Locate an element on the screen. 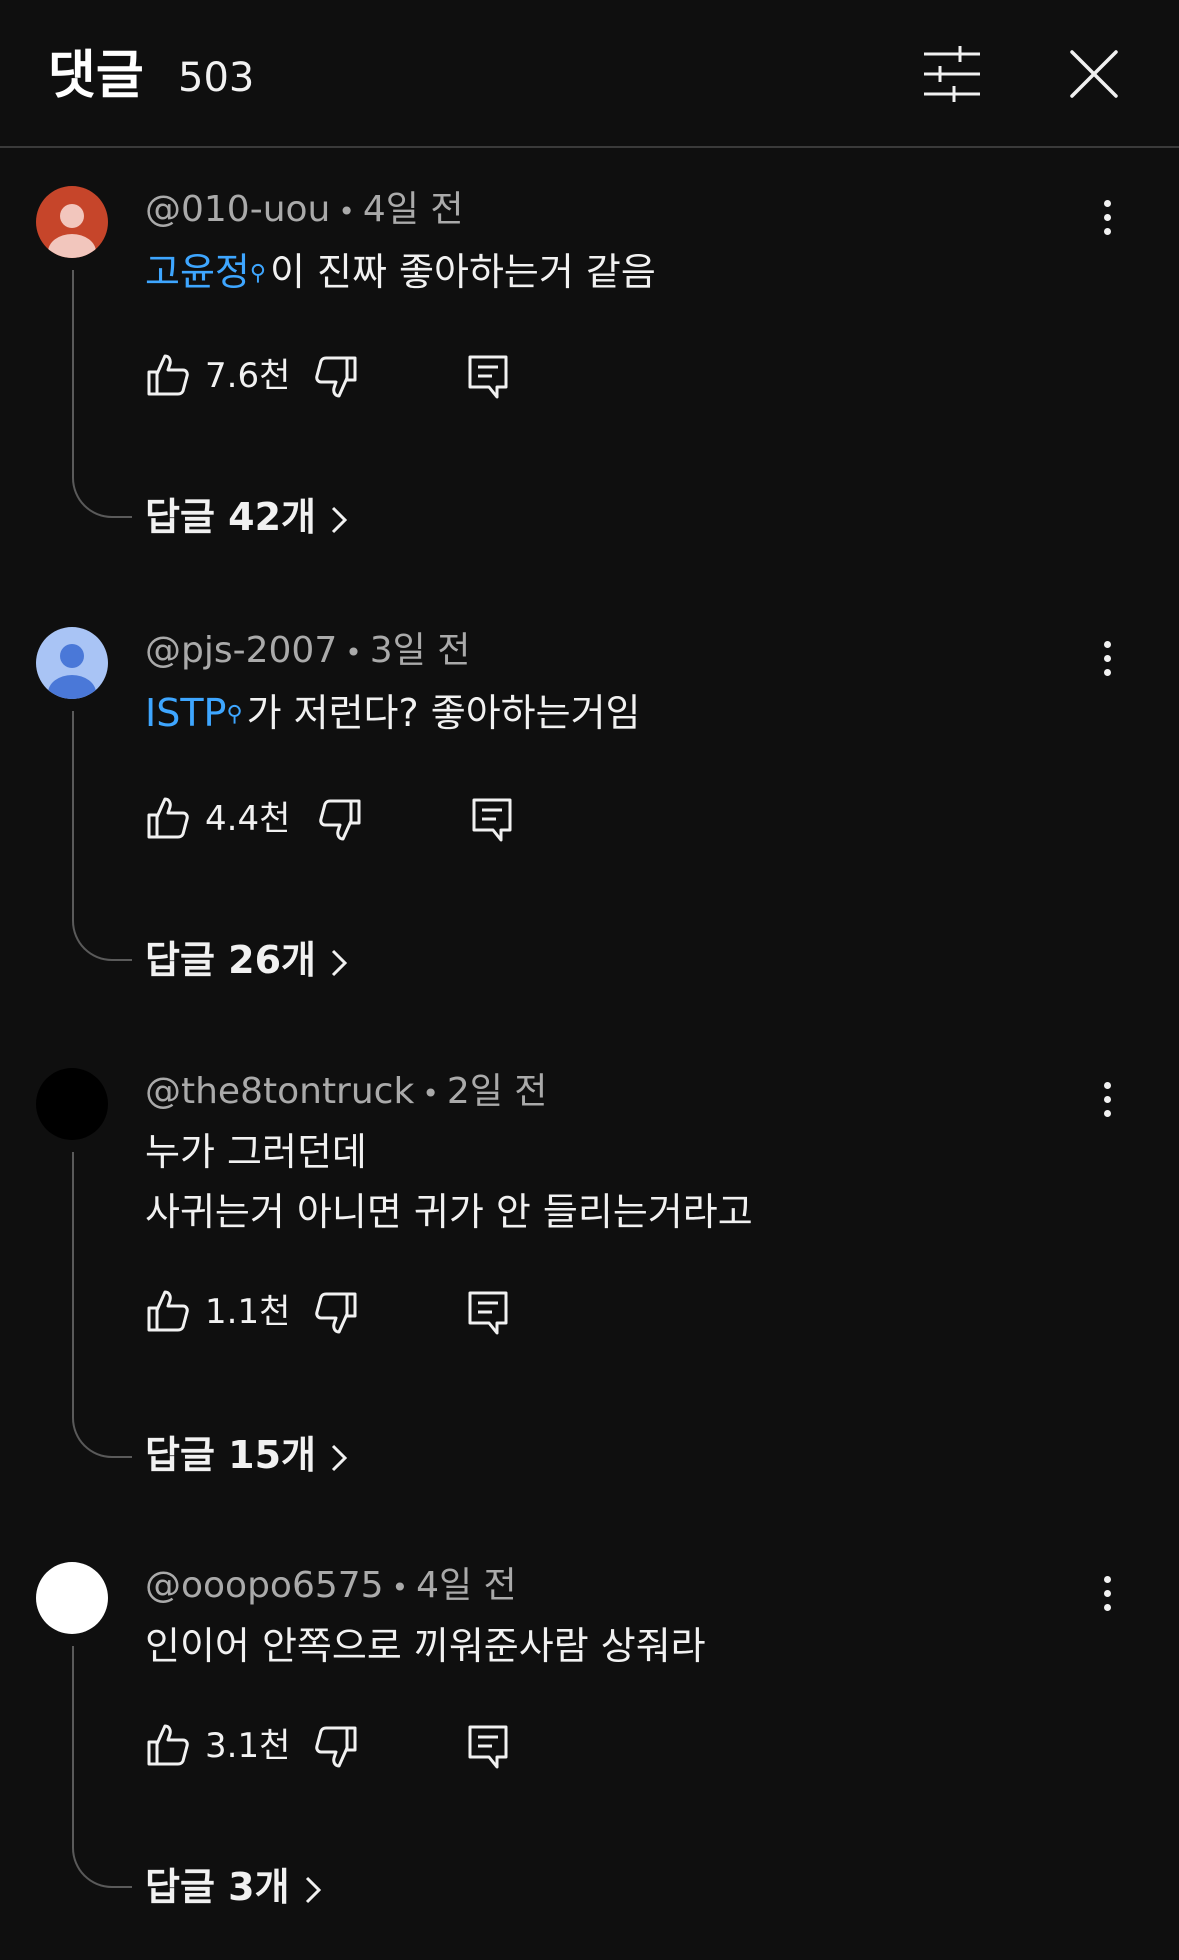 The image size is (1179, 1960). comment-text: 인이어 안쪽으로 끼워준사람 상줘라 is located at coordinates (425, 1646).